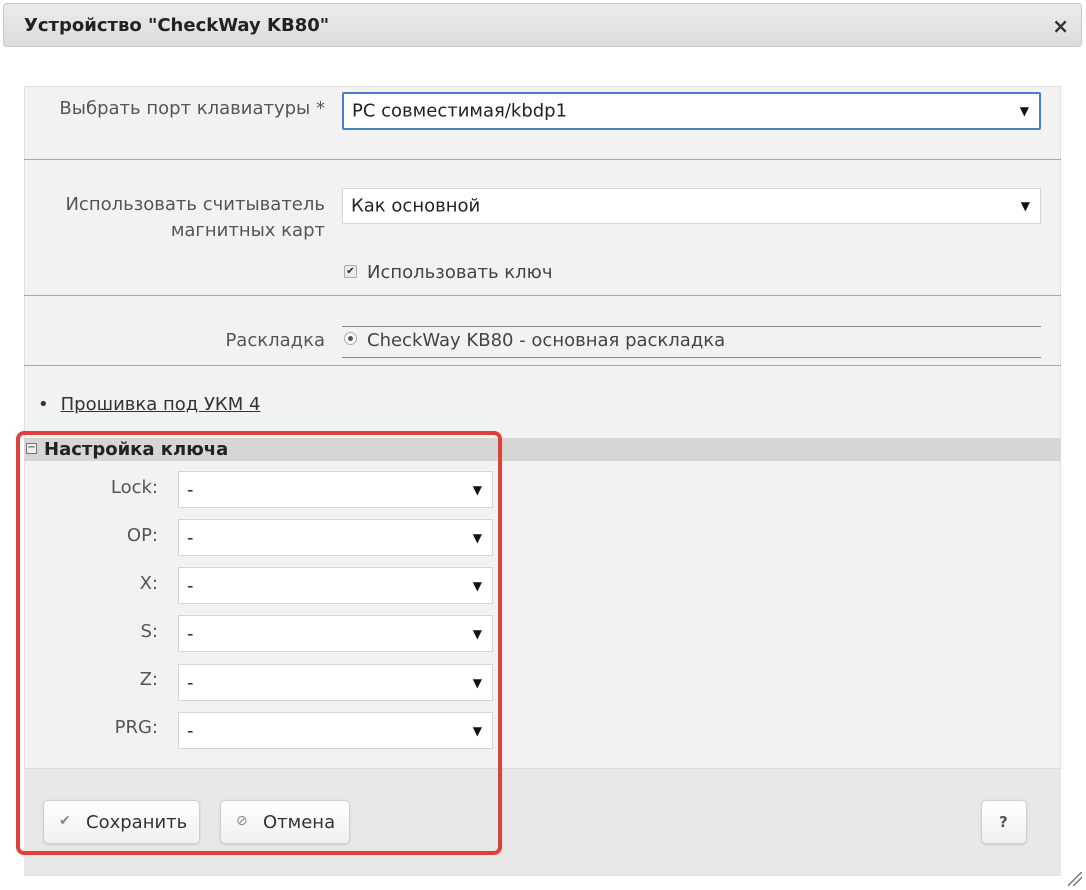 The height and width of the screenshot is (890, 1086). Describe the element at coordinates (137, 822) in the screenshot. I see `save-label: Сохранить` at that location.